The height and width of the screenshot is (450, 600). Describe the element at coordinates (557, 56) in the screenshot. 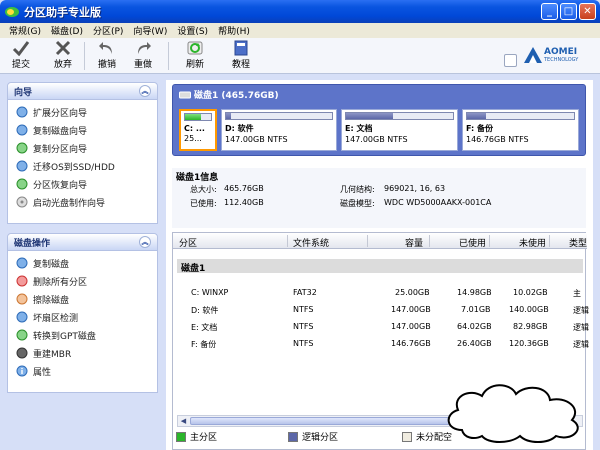

I see `aomei-logo: AOMEI TECHNOLOGY` at that location.